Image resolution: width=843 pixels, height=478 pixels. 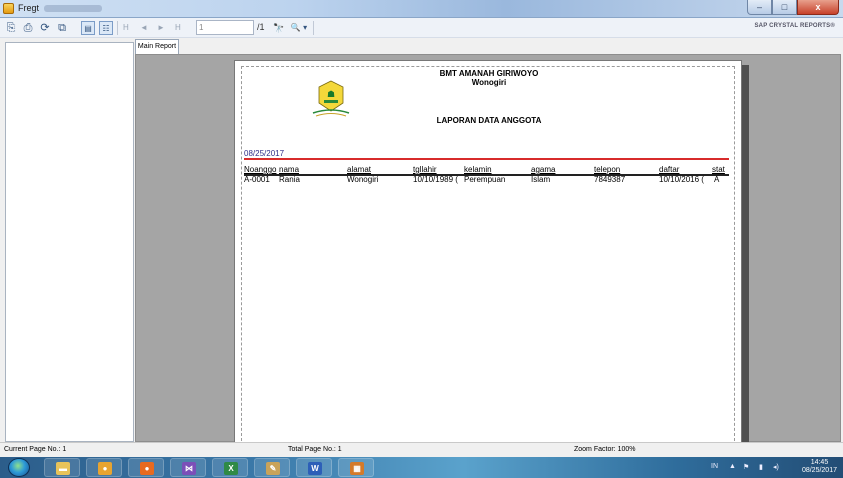 I want to click on volume-icon: ◂), so click(x=776, y=467).